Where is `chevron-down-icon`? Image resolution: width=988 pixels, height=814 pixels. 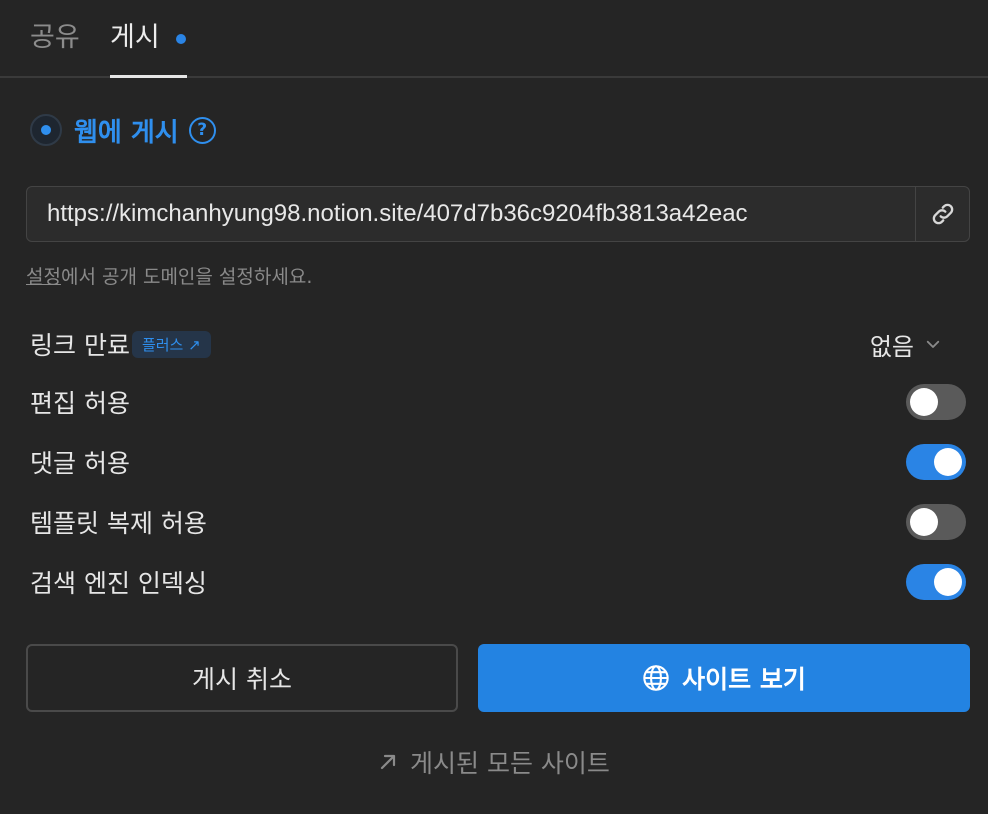 chevron-down-icon is located at coordinates (933, 344).